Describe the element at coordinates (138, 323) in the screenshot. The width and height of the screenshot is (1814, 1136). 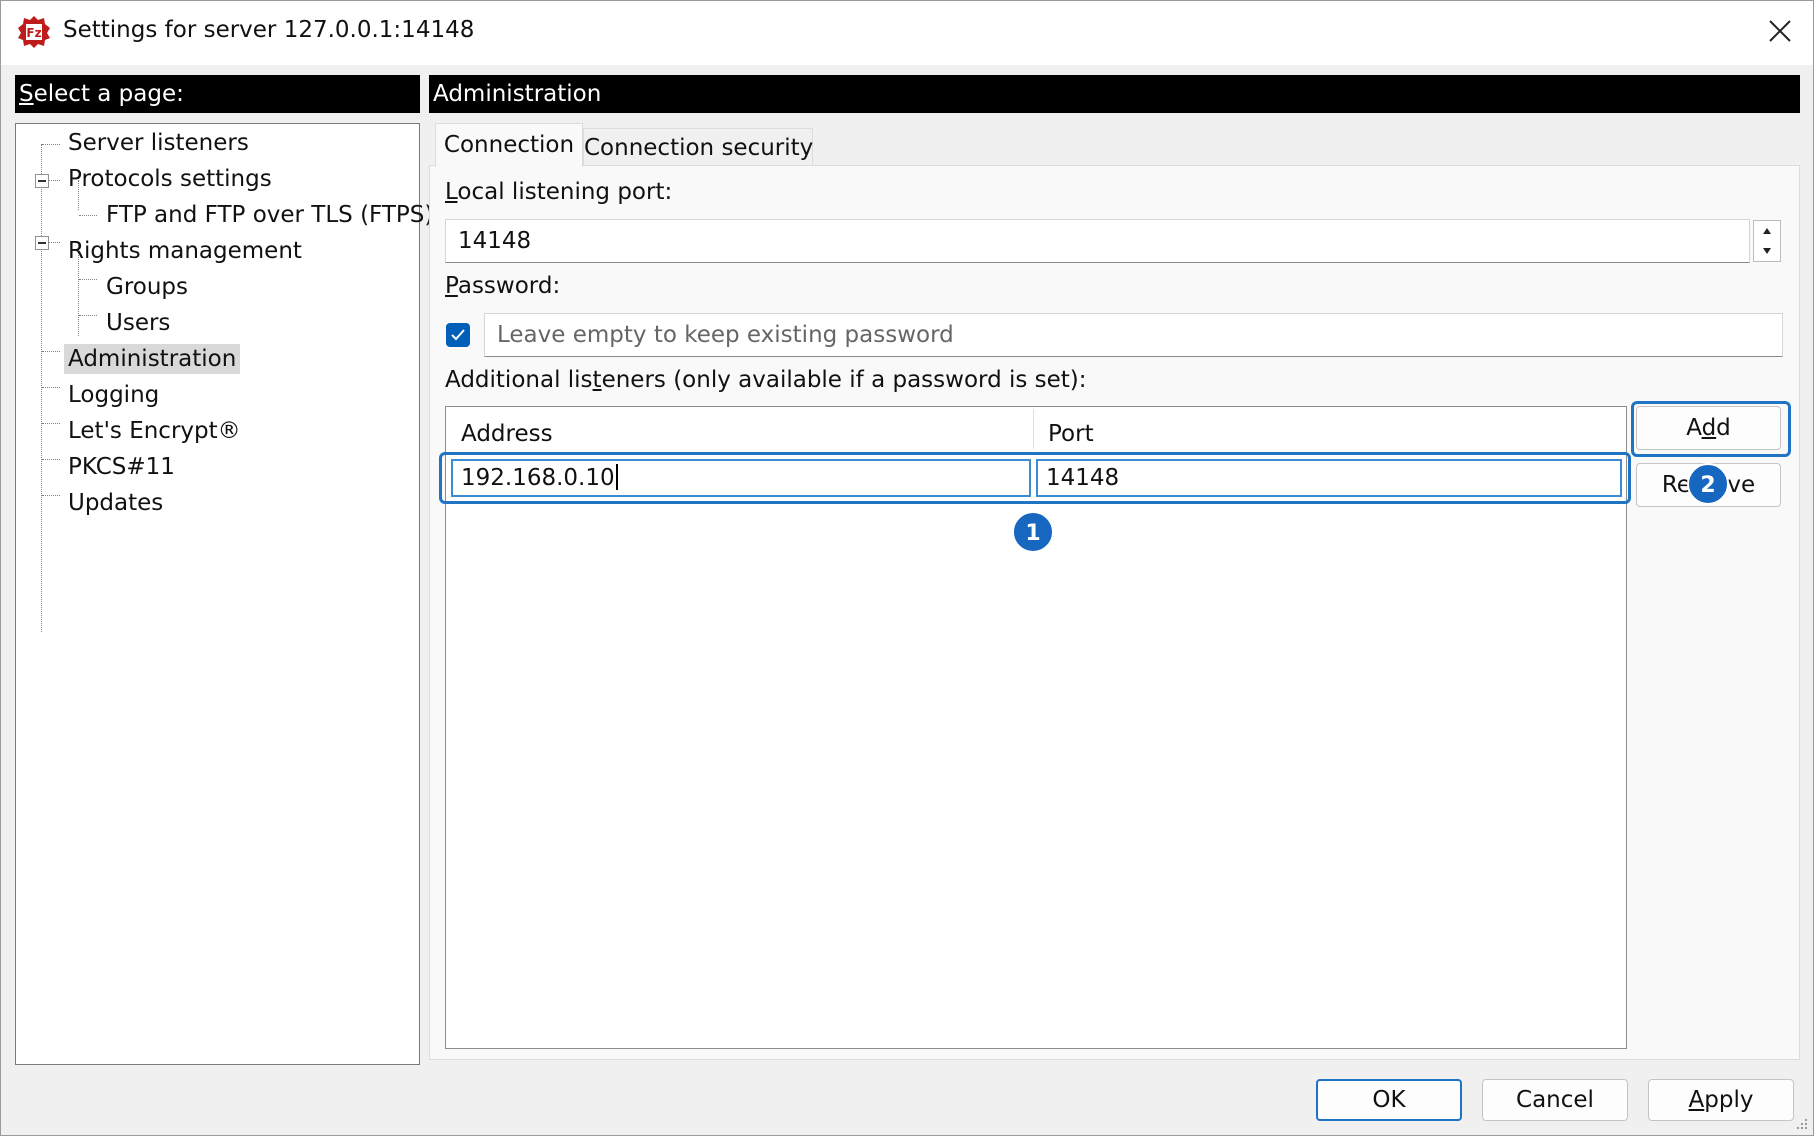
I see `tree-item-users: Users` at that location.